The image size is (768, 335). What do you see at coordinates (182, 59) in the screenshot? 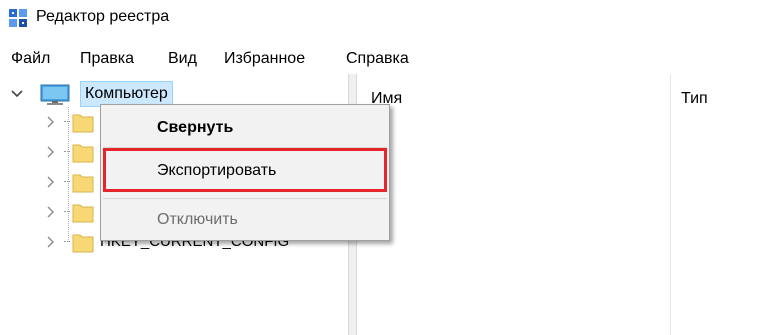
I see `menu-view: Вид` at bounding box center [182, 59].